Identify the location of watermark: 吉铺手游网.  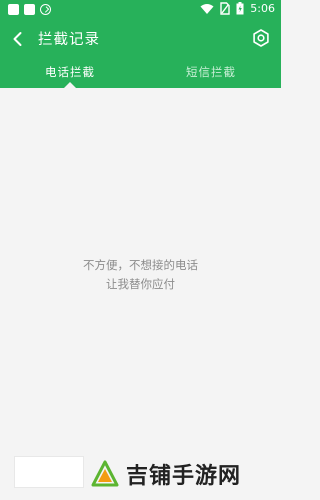
(185, 474).